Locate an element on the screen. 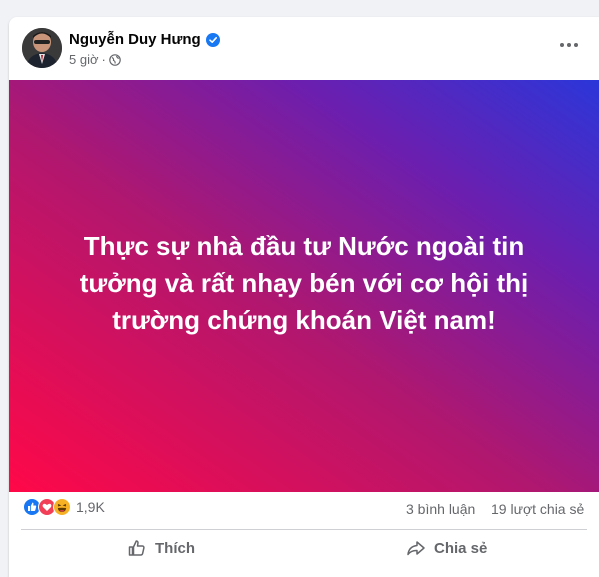  actions-divider is located at coordinates (304, 529).